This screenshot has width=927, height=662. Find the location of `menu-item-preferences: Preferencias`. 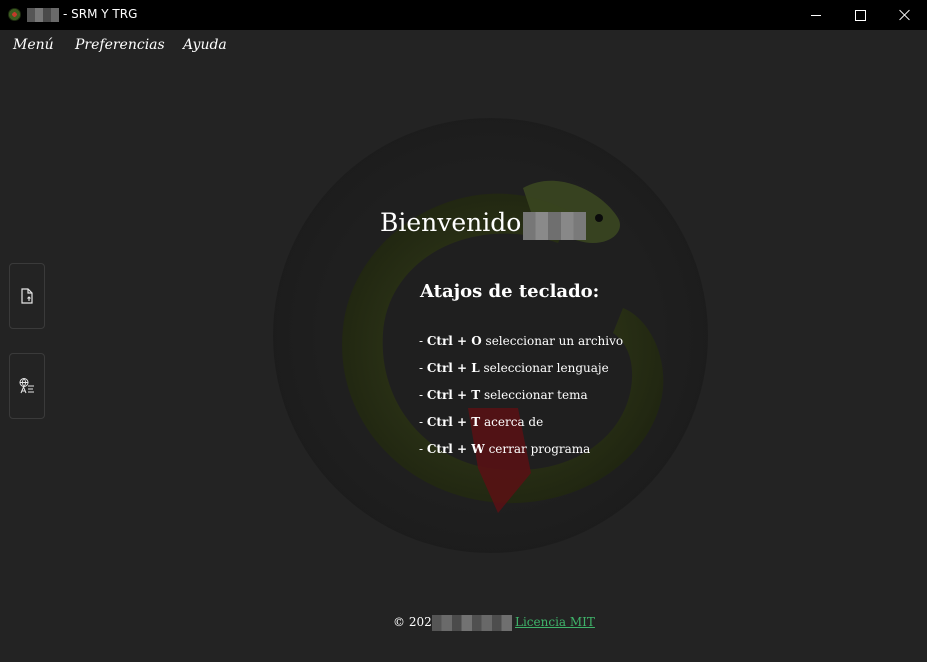

menu-item-preferences: Preferencias is located at coordinates (120, 45).